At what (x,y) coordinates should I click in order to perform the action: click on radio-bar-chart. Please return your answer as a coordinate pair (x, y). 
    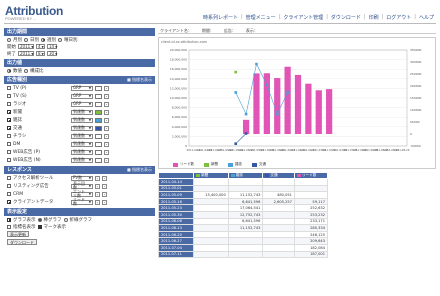
    Looking at the image, I should click on (39, 219).